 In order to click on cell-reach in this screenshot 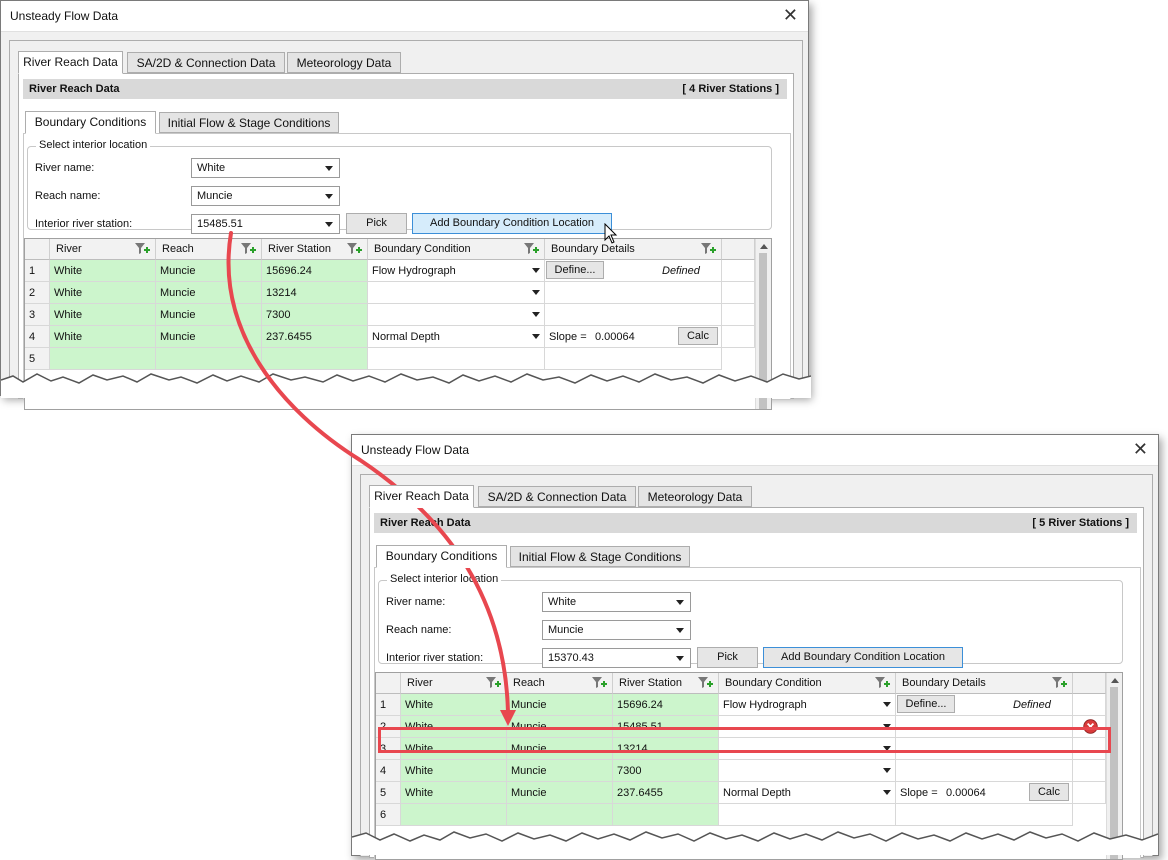, I will do `click(560, 815)`.